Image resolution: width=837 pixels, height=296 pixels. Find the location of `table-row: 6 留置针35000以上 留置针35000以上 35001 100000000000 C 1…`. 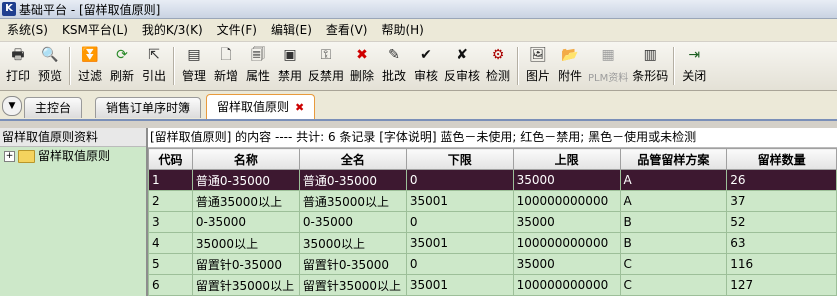

table-row: 6 留置针35000以上 留置针35000以上 35001 100000000000 C 1… is located at coordinates (492, 285).